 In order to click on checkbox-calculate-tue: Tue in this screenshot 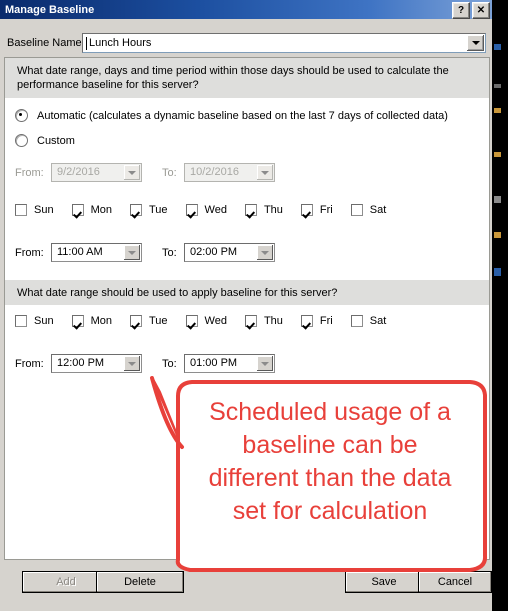, I will do `click(148, 210)`.